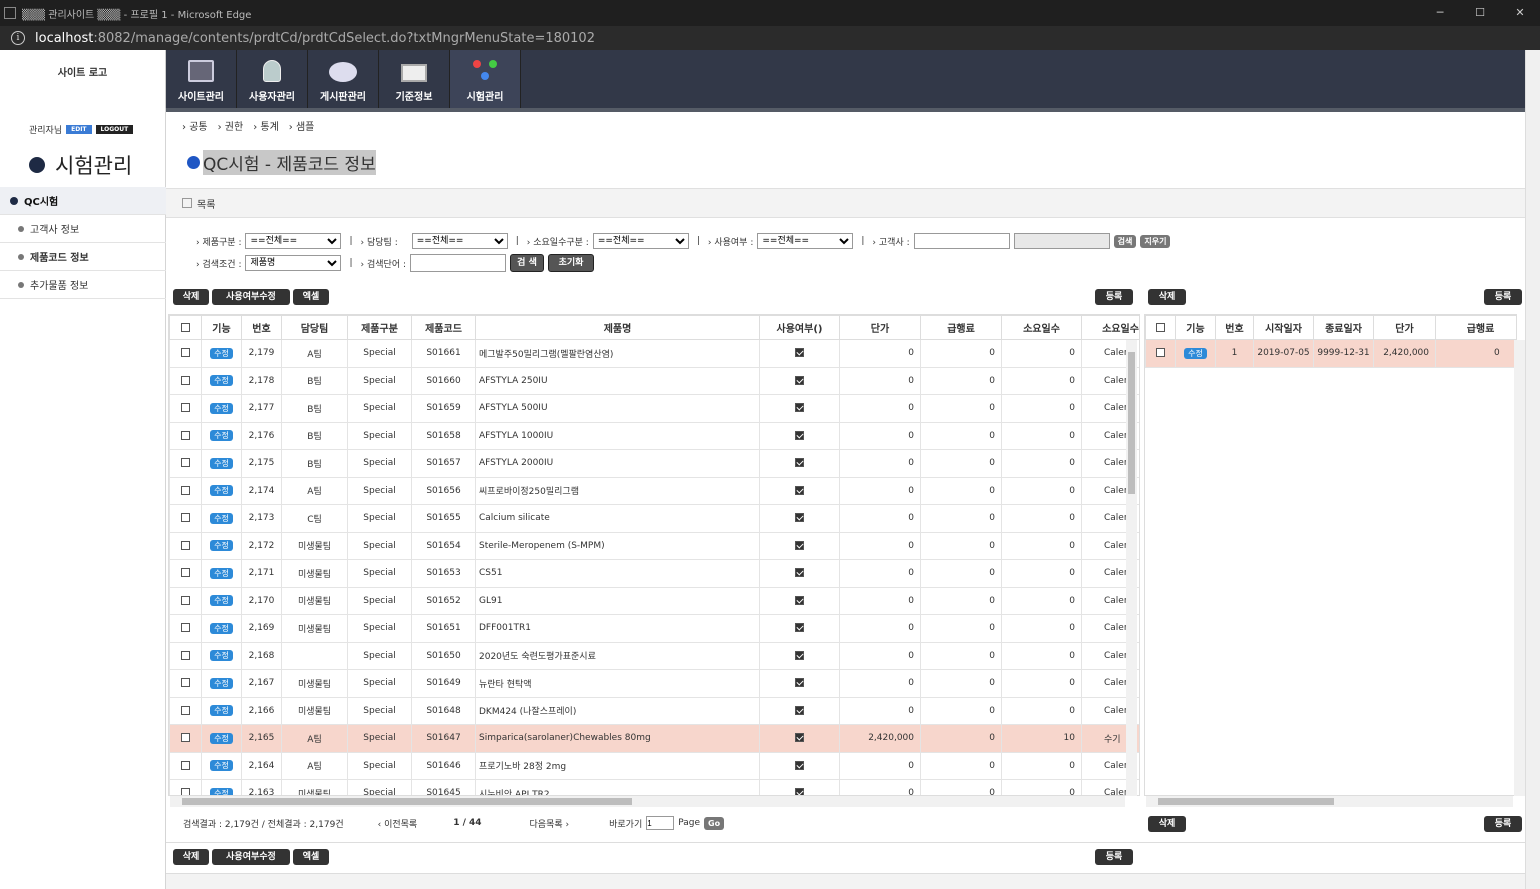 This screenshot has width=1540, height=889. I want to click on days-type-select: ==전체==, so click(640, 241).